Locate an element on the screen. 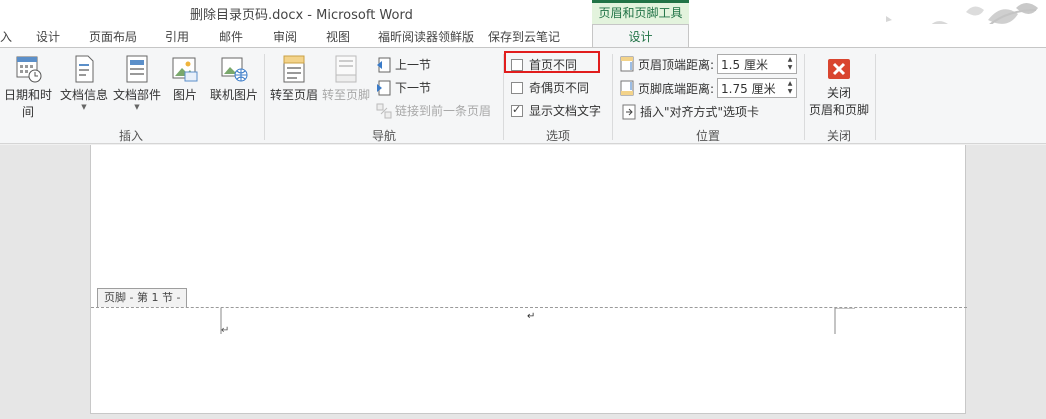 The image size is (1046, 419). picture-button: 图片 is located at coordinates (185, 78).